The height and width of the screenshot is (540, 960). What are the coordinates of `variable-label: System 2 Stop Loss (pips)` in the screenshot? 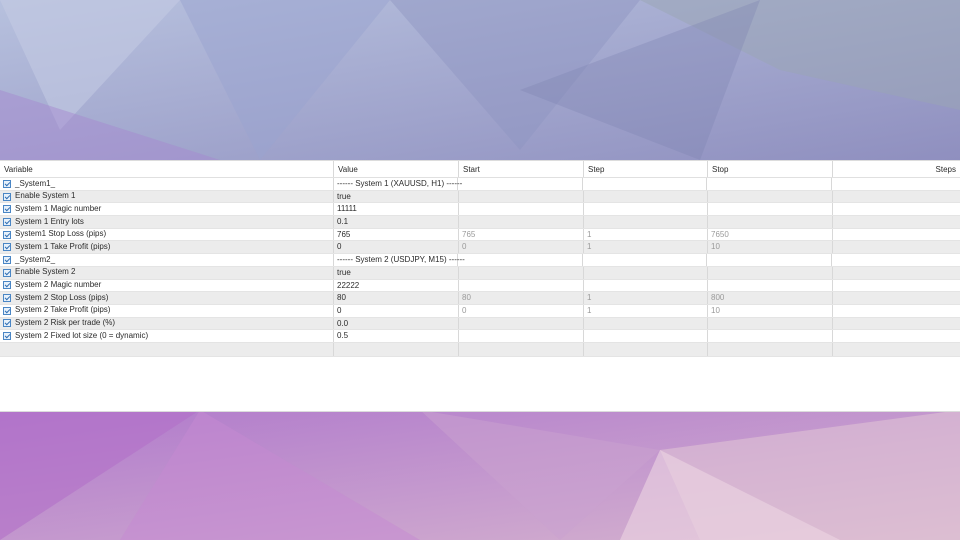 It's located at (62, 297).